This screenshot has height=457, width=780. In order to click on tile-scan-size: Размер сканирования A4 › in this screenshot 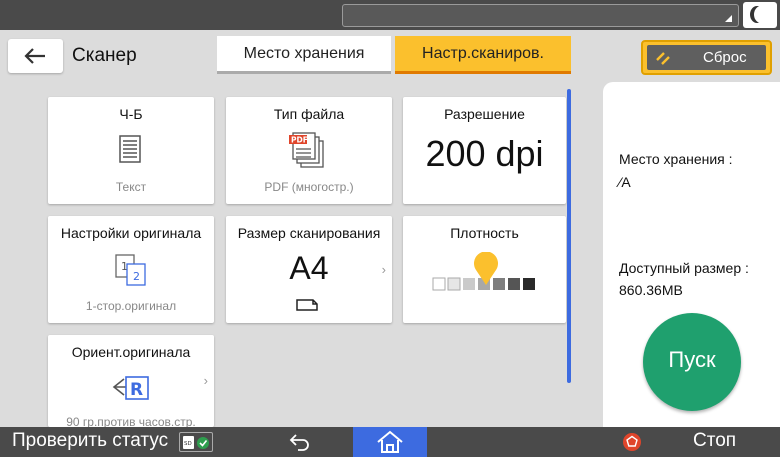, I will do `click(309, 269)`.